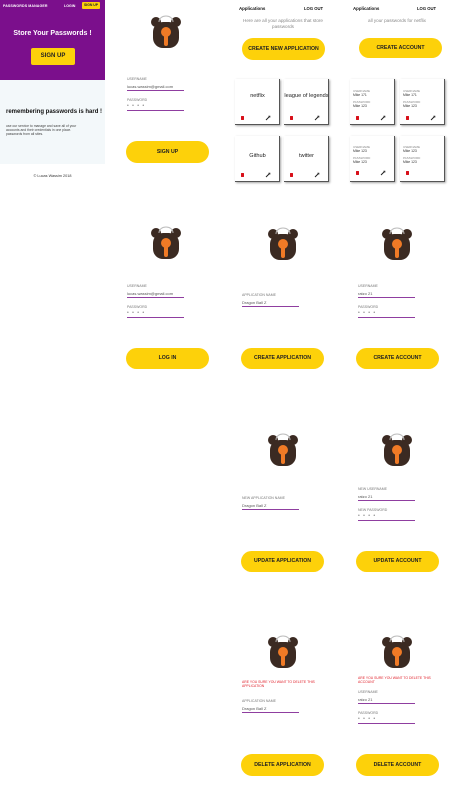  What do you see at coordinates (386, 497) in the screenshot?
I see `update-account-username-field: ratzo 21` at bounding box center [386, 497].